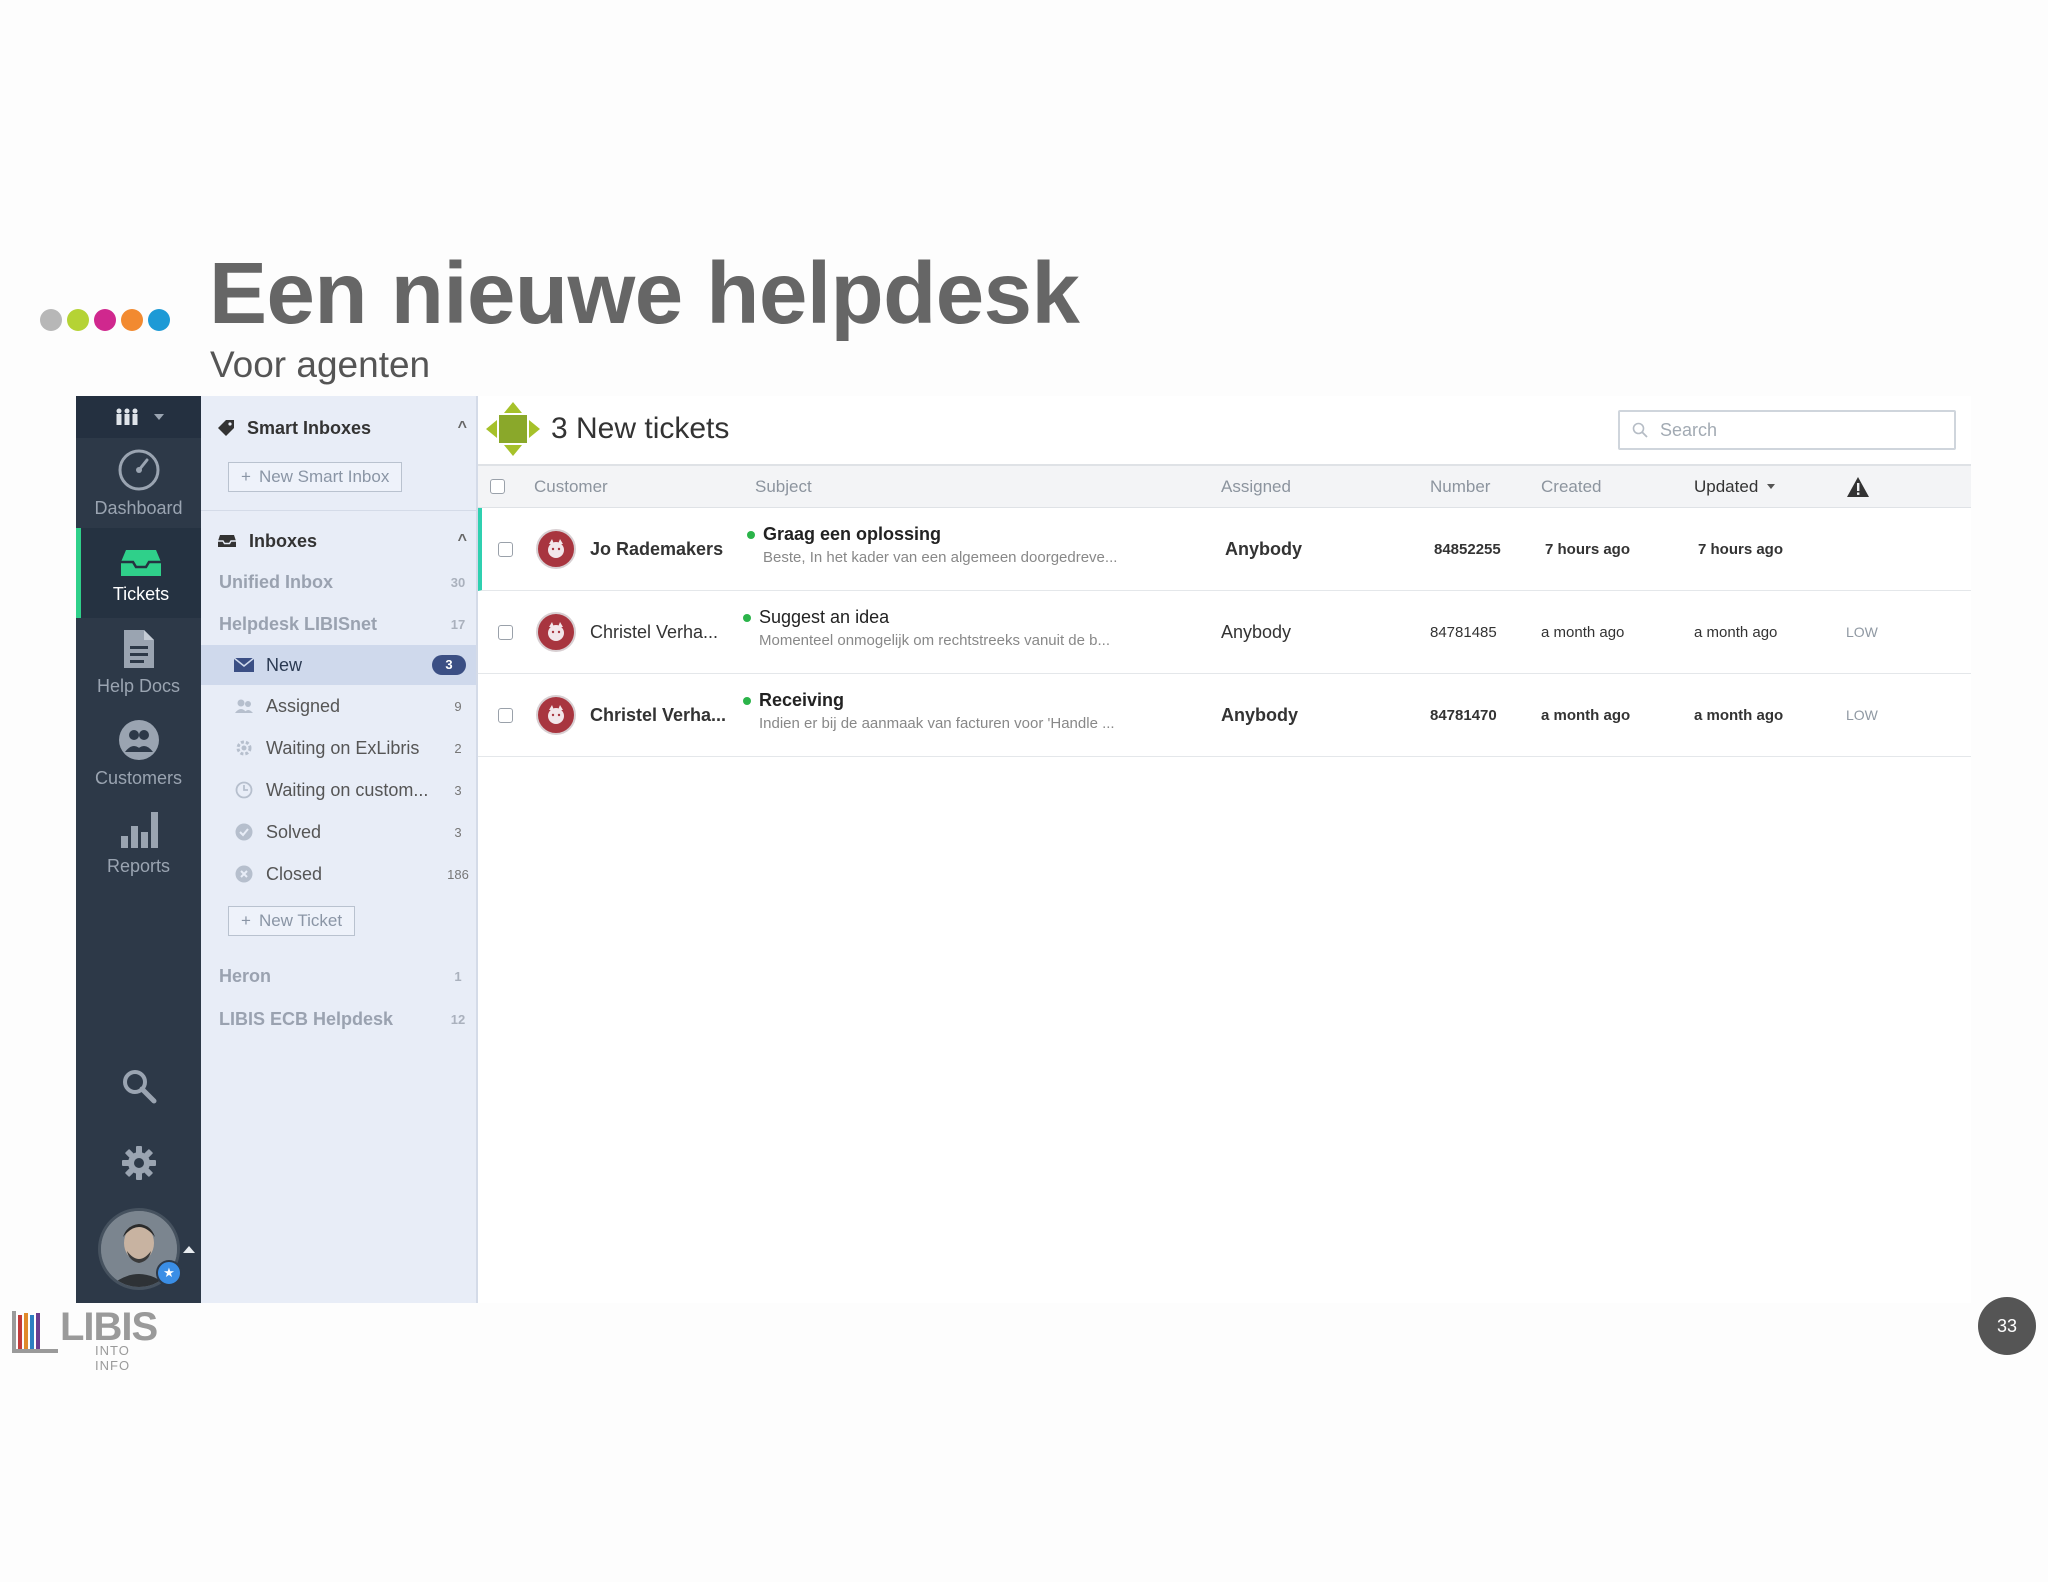  I want to click on col-priority, so click(1858, 486).